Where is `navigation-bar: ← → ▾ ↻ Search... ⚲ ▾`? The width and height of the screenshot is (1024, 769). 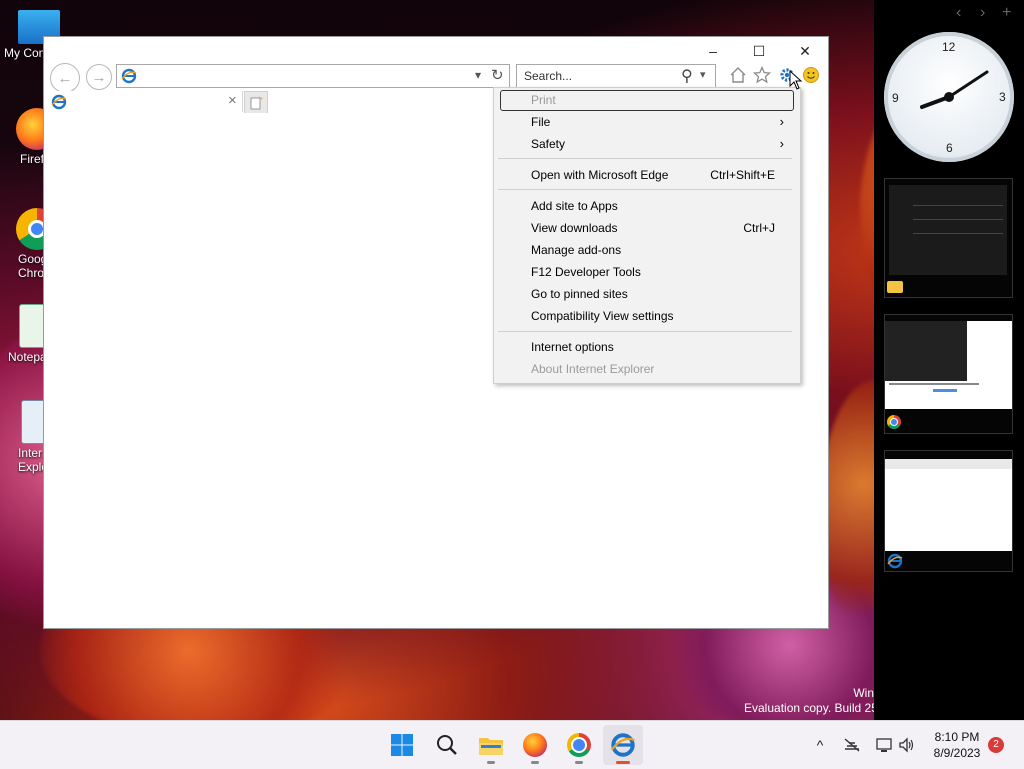
navigation-bar: ← → ▾ ↻ Search... ⚲ ▾ is located at coordinates (436, 78).